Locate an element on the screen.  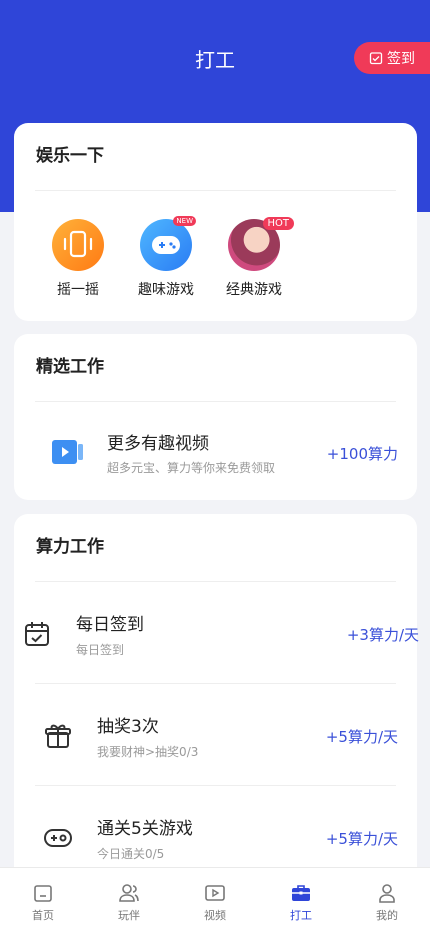
video-icon is located at coordinates (67, 452).